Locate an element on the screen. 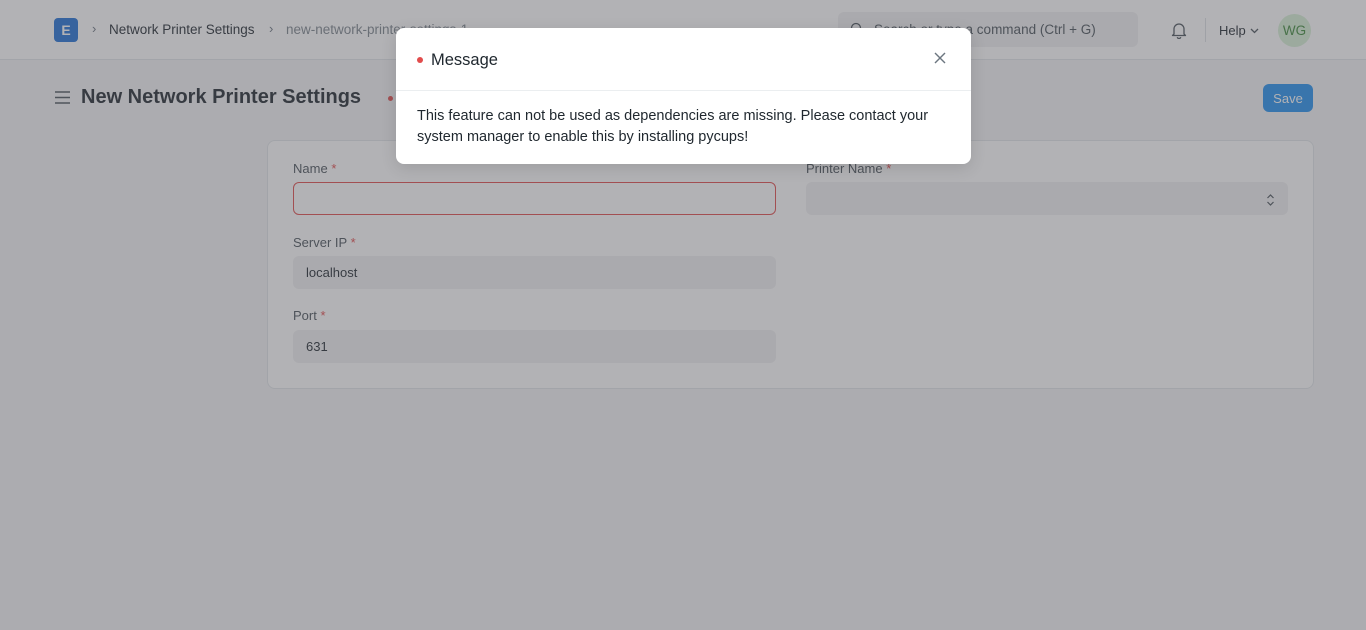 The width and height of the screenshot is (1366, 630). close-icon is located at coordinates (940, 58).